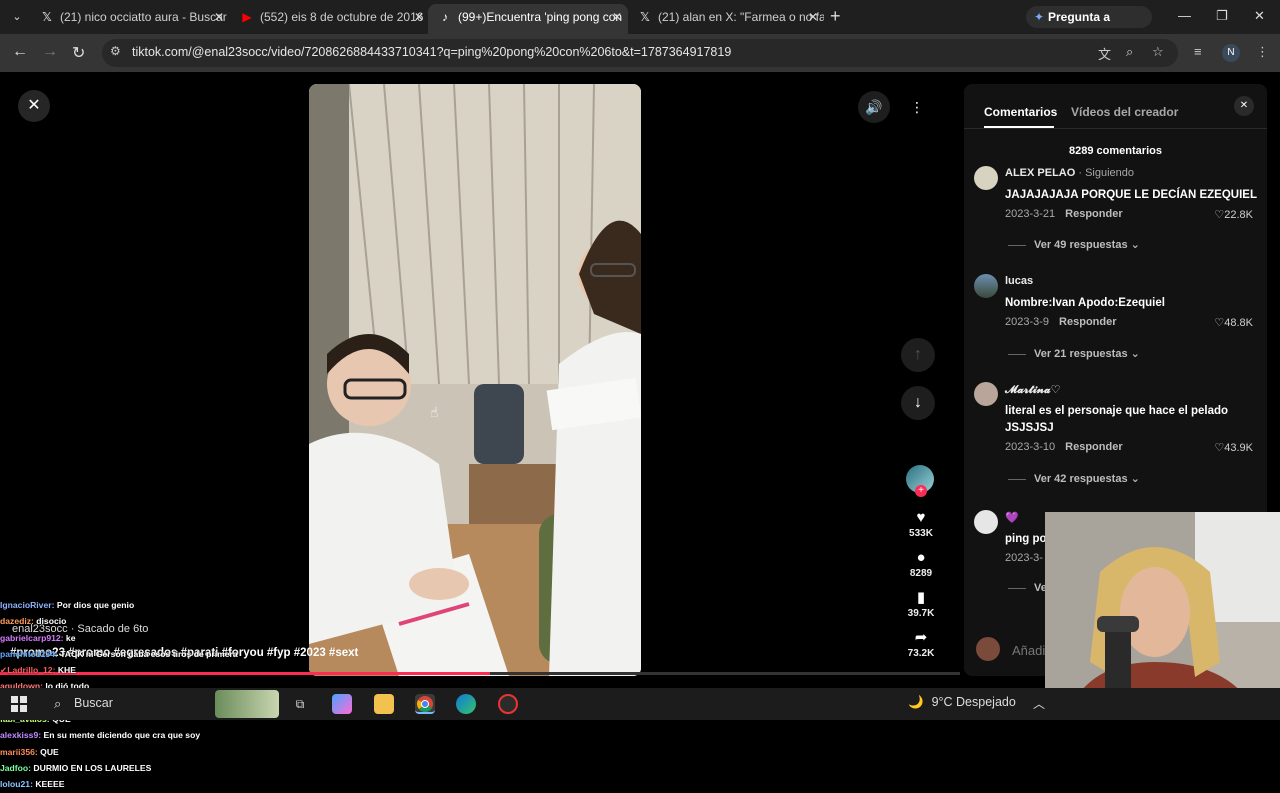 This screenshot has width=1280, height=793. What do you see at coordinates (17, 621) in the screenshot?
I see `chat-username: dazediz:` at bounding box center [17, 621].